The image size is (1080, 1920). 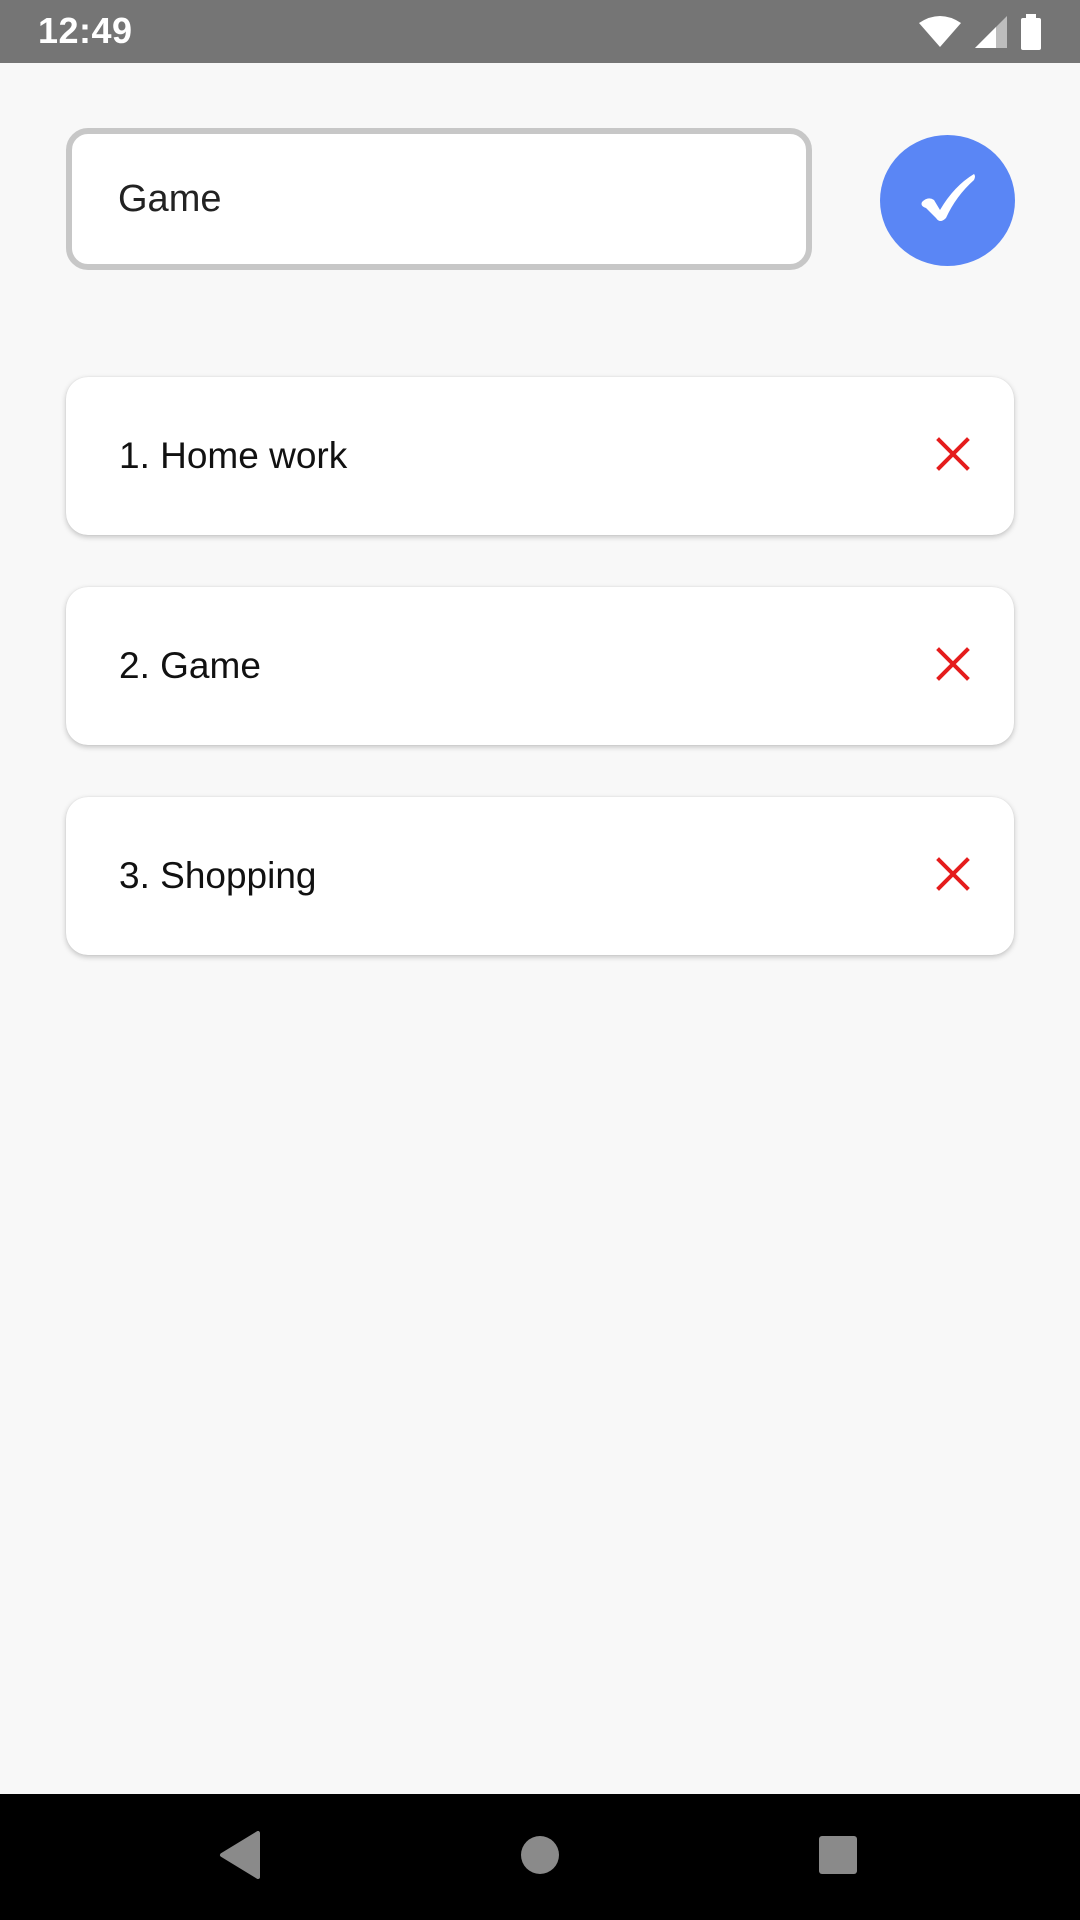 What do you see at coordinates (540, 456) in the screenshot?
I see `list-item: 1. Home work` at bounding box center [540, 456].